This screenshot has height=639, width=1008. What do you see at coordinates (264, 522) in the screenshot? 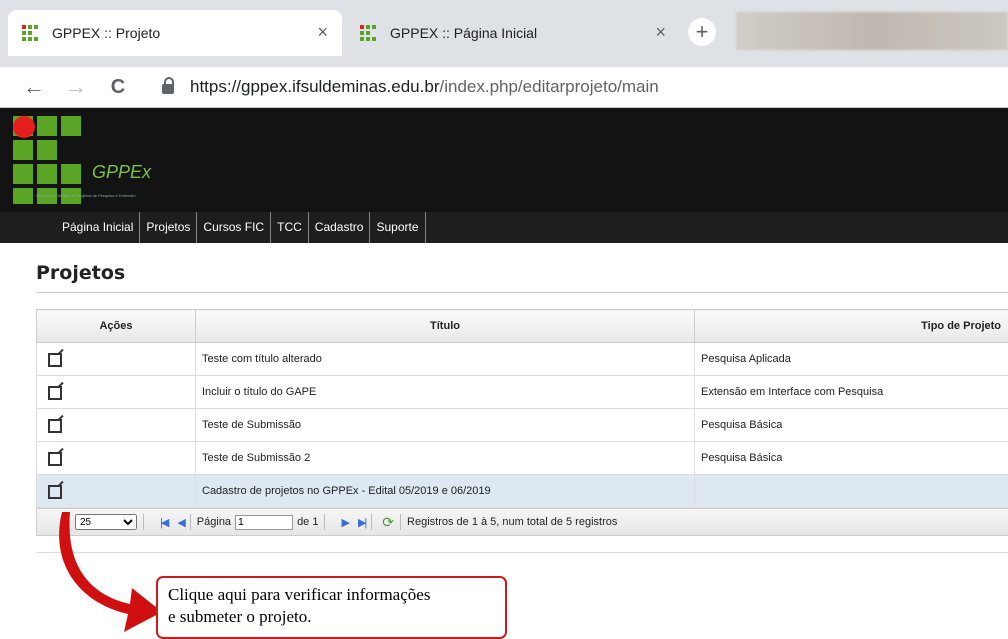
I see `page-number-input` at bounding box center [264, 522].